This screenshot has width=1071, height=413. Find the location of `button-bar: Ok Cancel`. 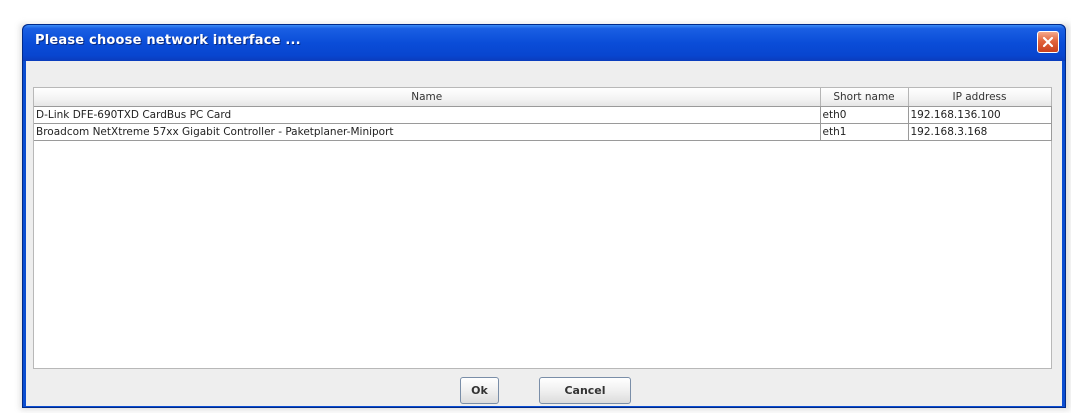

button-bar: Ok Cancel is located at coordinates (544, 388).